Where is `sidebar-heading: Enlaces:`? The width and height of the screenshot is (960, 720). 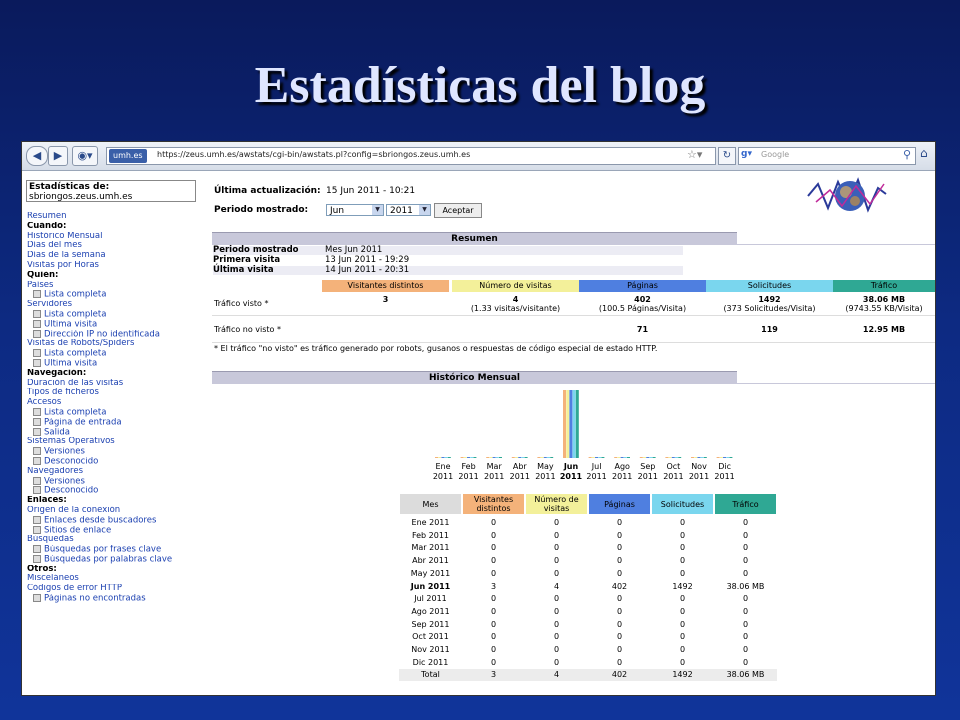 sidebar-heading: Enlaces: is located at coordinates (47, 501).